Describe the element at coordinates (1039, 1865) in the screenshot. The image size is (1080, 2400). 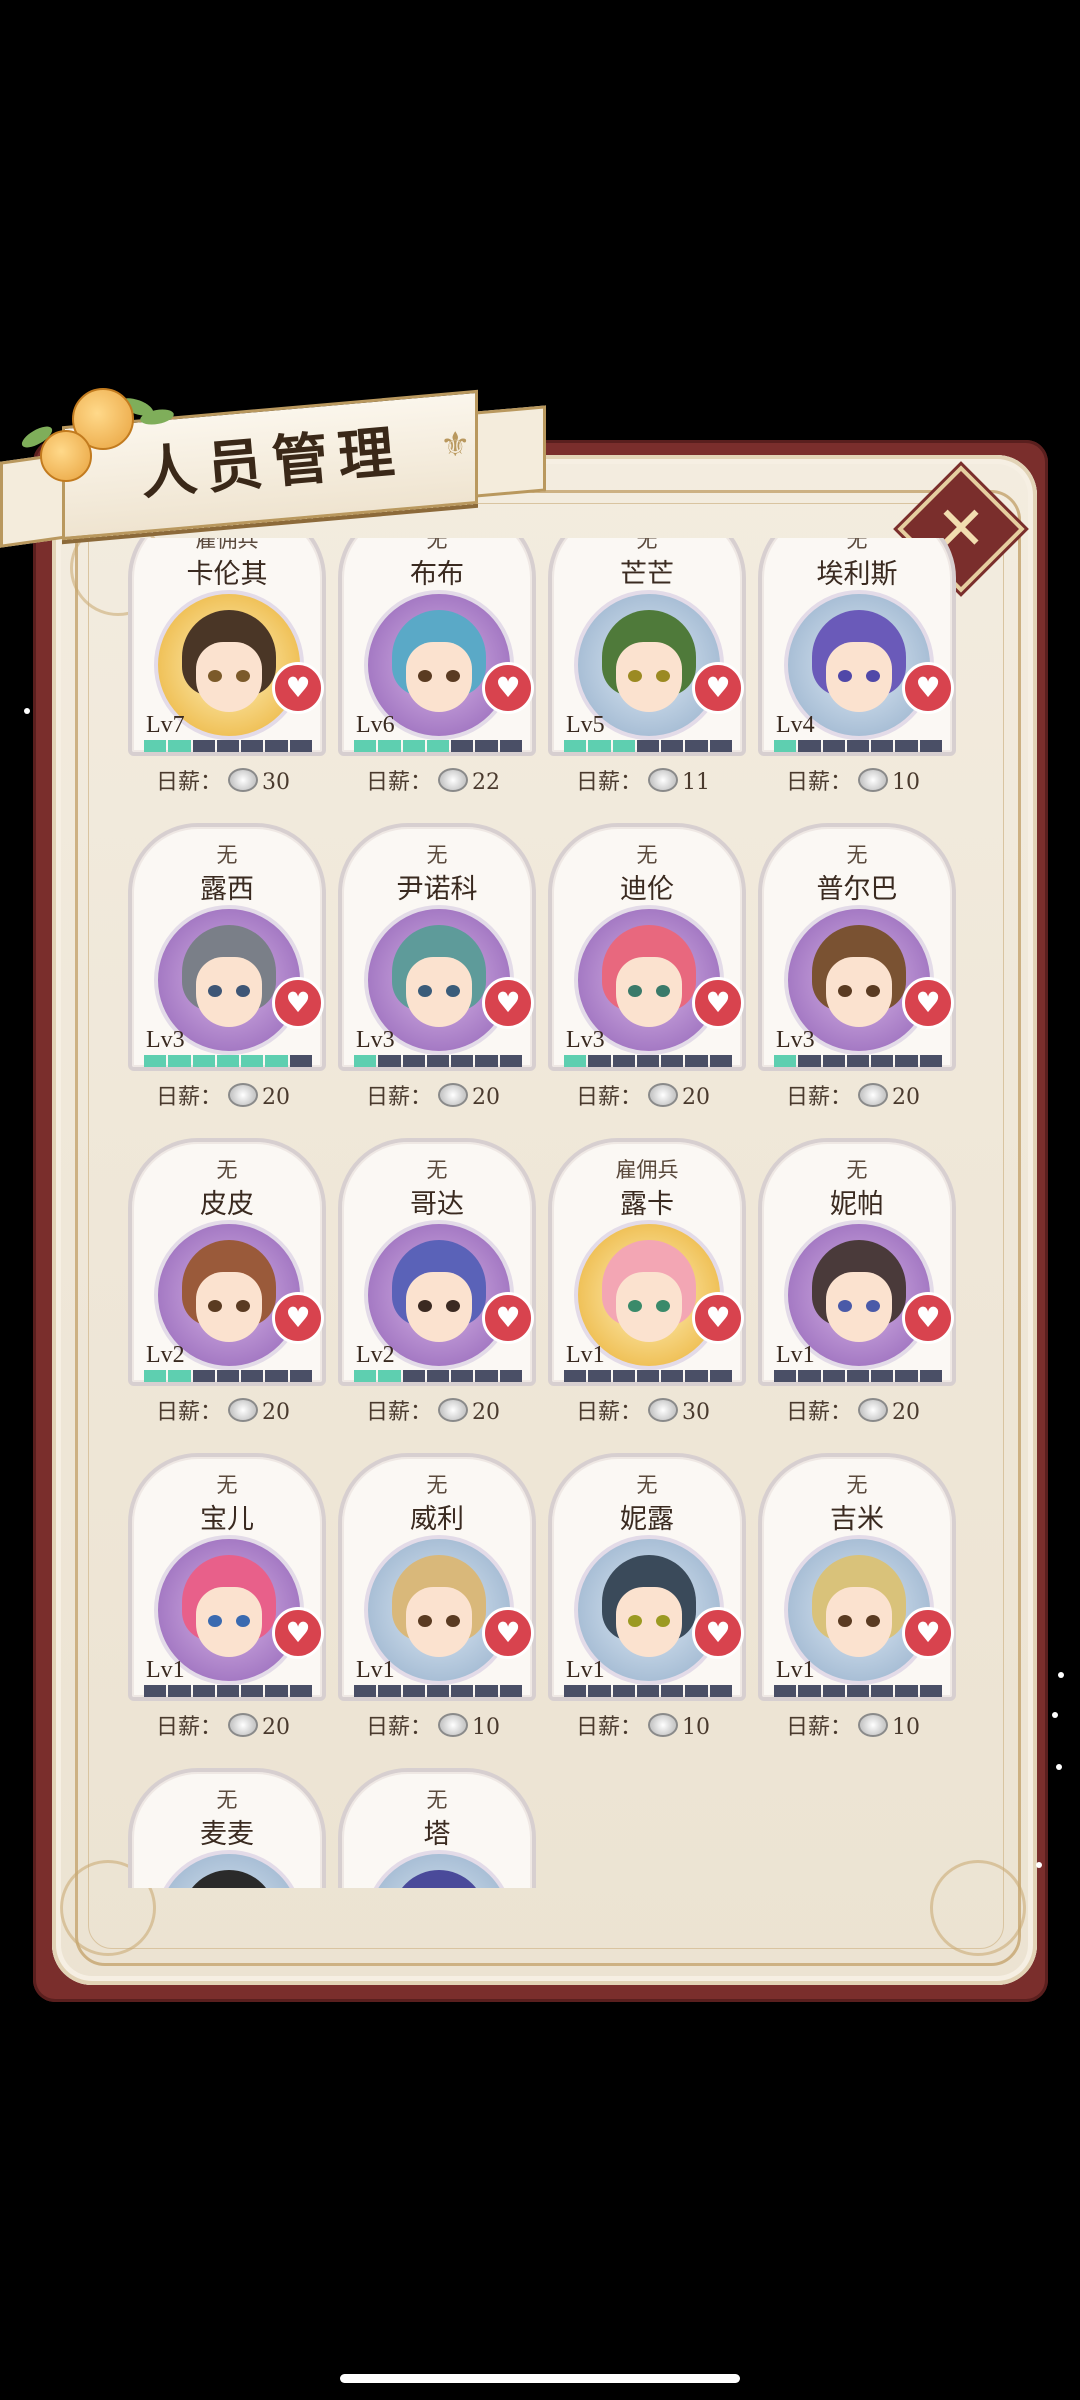
I see `sparkle-icon` at that location.